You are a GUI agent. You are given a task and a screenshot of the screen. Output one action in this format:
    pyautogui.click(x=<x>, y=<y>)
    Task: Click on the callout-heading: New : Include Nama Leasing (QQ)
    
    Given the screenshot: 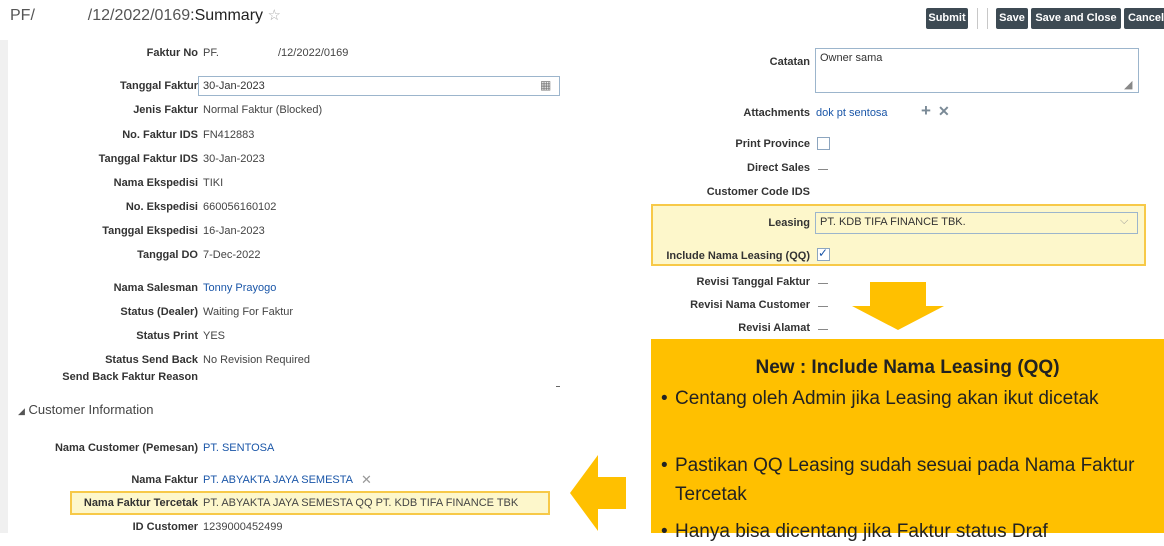 What is the action you would take?
    pyautogui.click(x=907, y=367)
    